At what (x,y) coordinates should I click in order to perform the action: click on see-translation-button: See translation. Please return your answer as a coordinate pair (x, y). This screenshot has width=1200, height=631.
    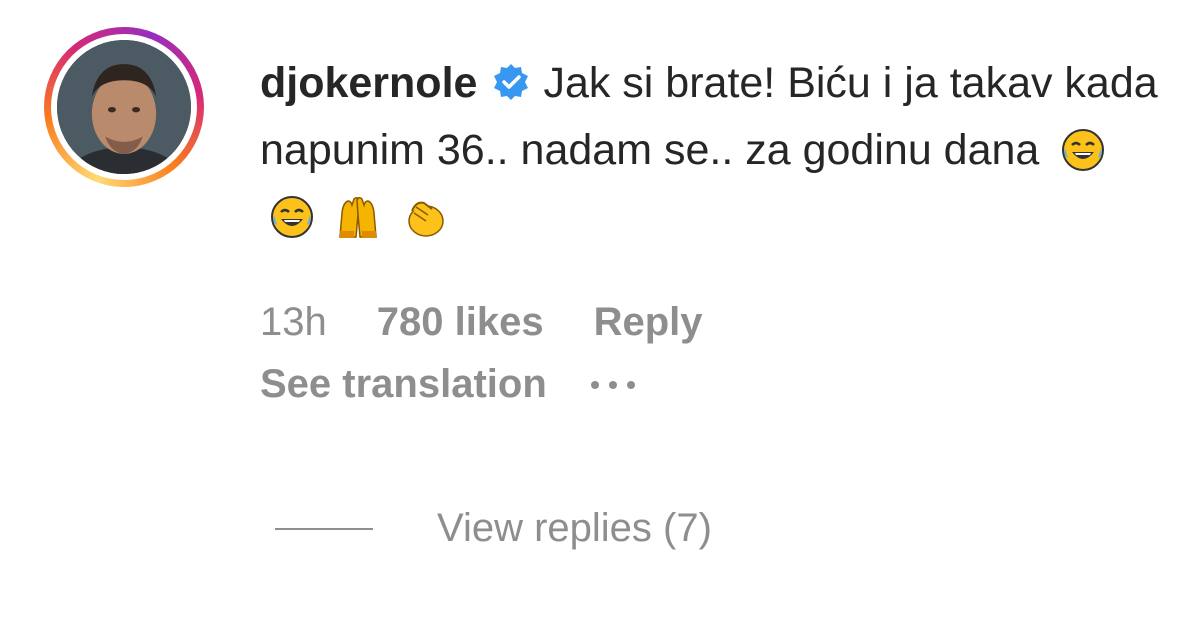
    Looking at the image, I should click on (403, 384).